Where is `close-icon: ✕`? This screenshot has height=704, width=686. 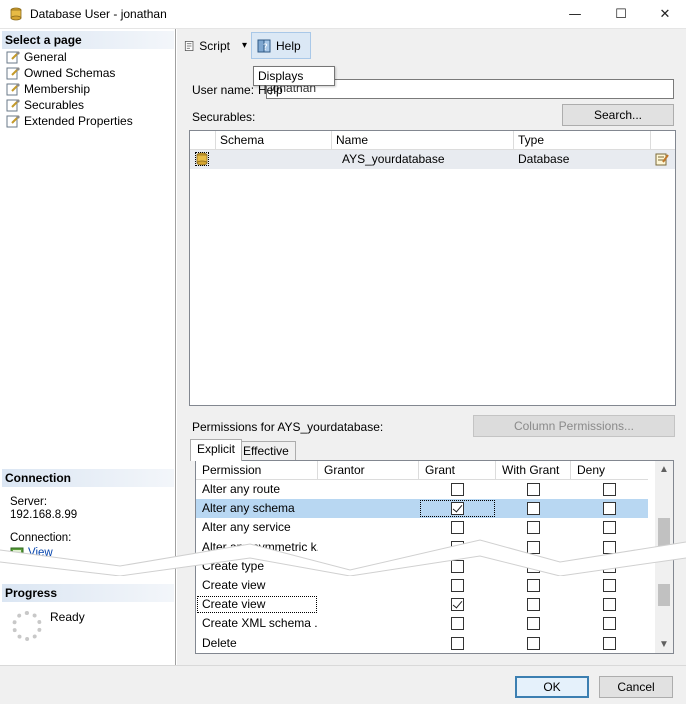
close-icon: ✕ is located at coordinates (665, 14).